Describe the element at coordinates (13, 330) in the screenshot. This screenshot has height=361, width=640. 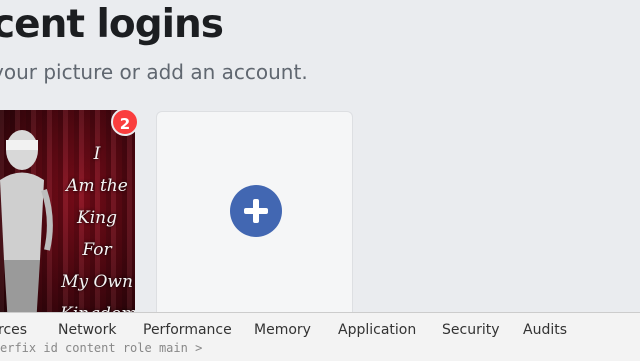
I see `devtools-tab-sources: rces` at that location.